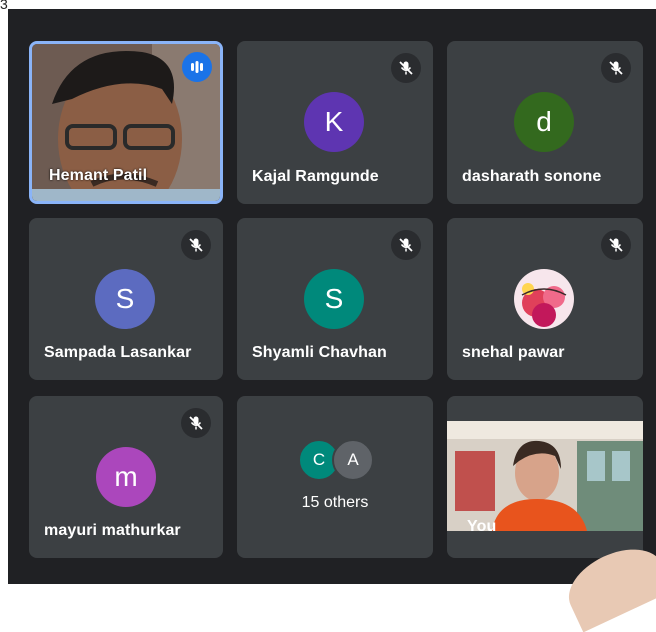  What do you see at coordinates (319, 352) in the screenshot?
I see `participant-name: Shyamli Chavhan` at bounding box center [319, 352].